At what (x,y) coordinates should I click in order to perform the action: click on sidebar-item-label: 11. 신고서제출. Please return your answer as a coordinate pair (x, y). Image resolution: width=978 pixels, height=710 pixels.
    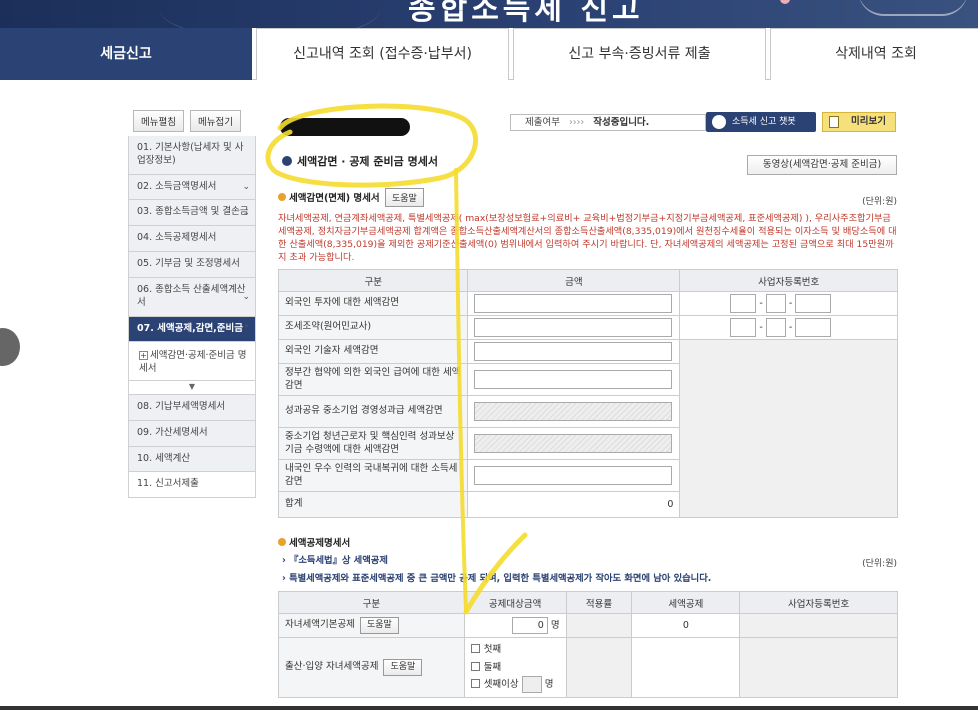
    Looking at the image, I should click on (168, 484).